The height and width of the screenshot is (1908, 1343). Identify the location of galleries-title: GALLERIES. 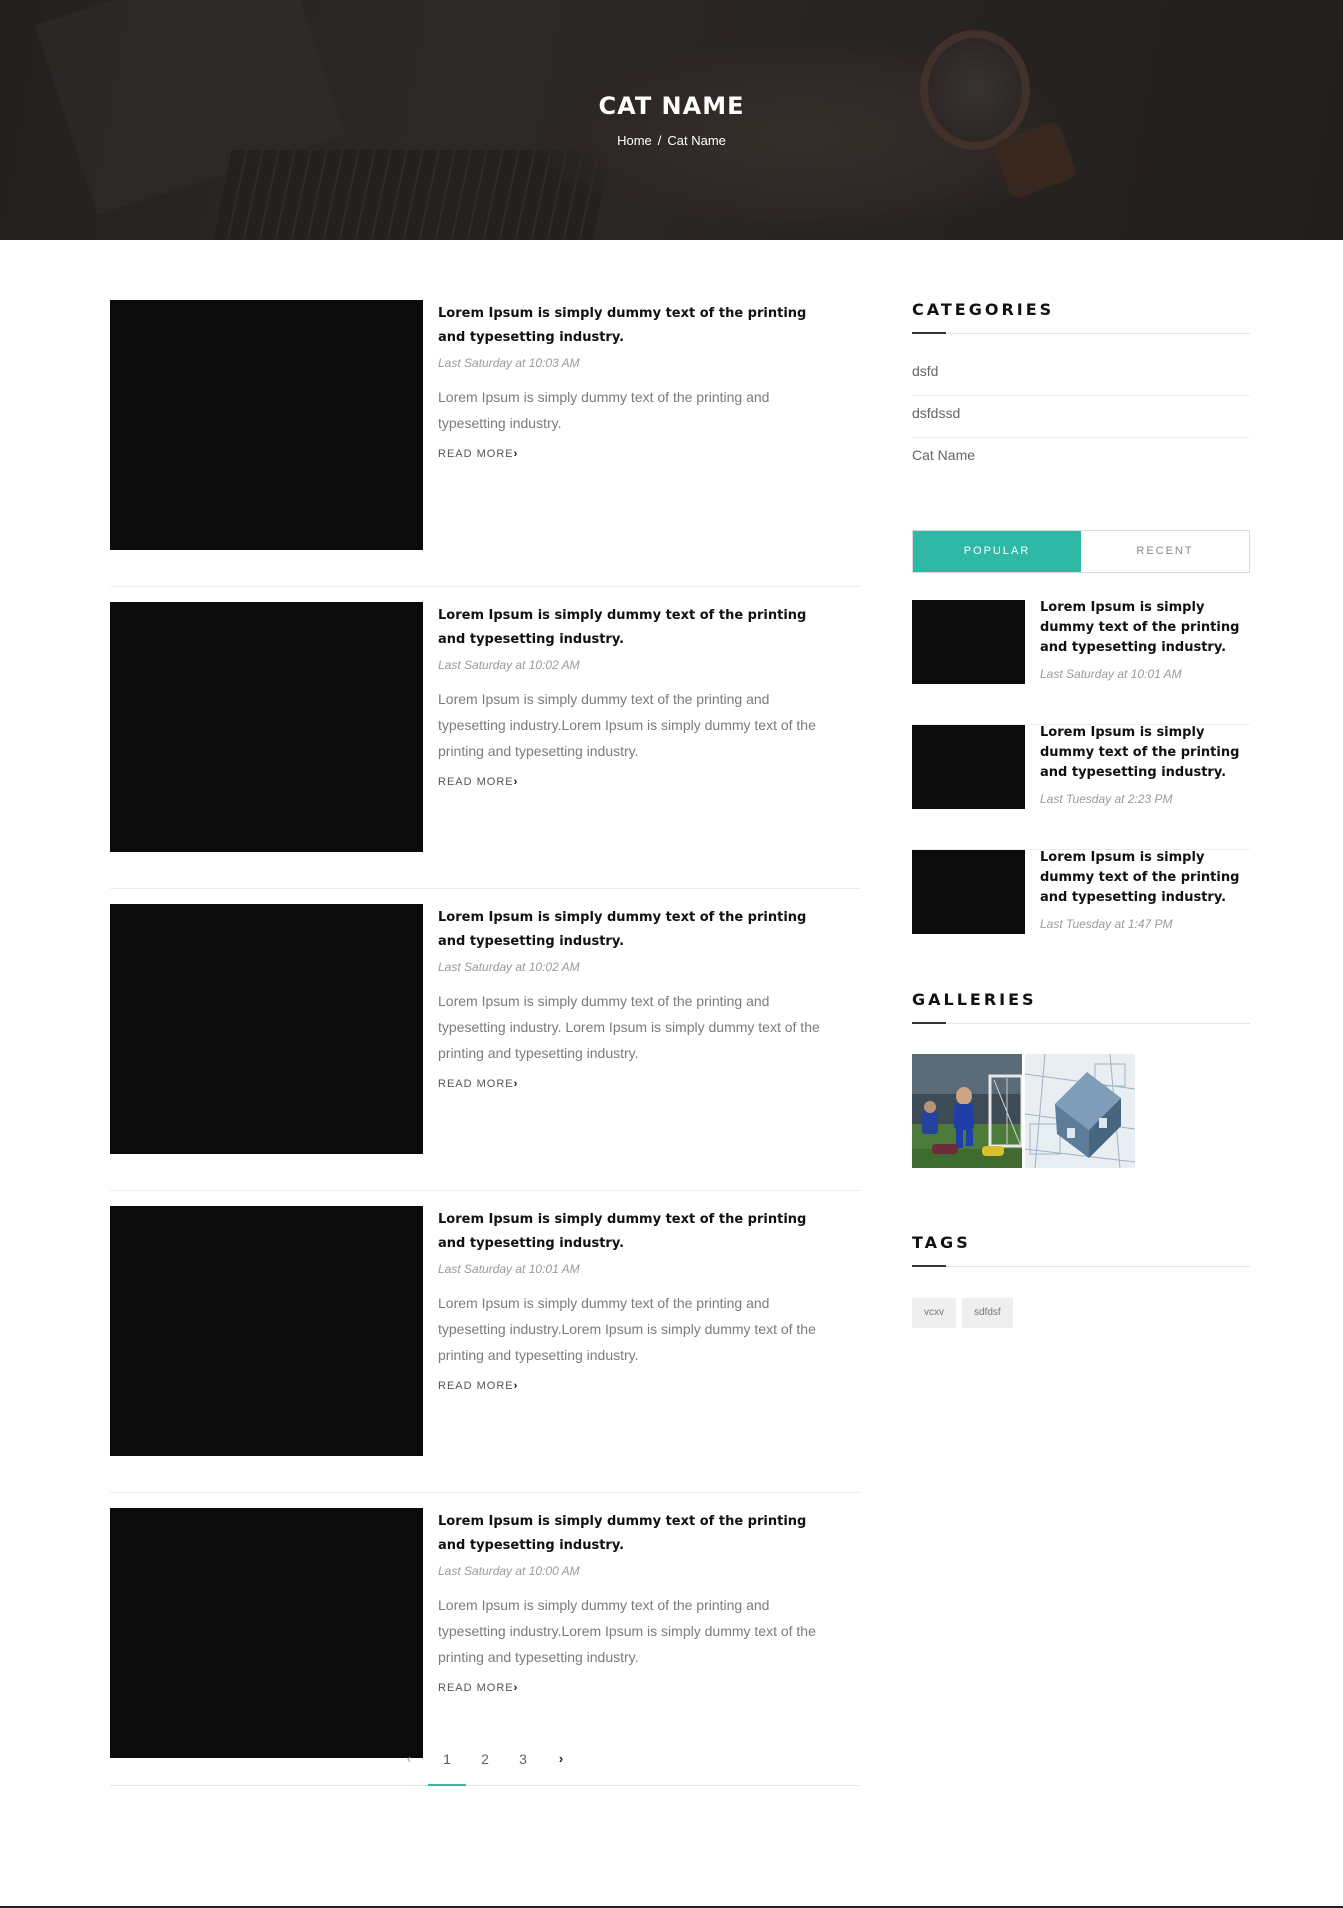
(974, 999).